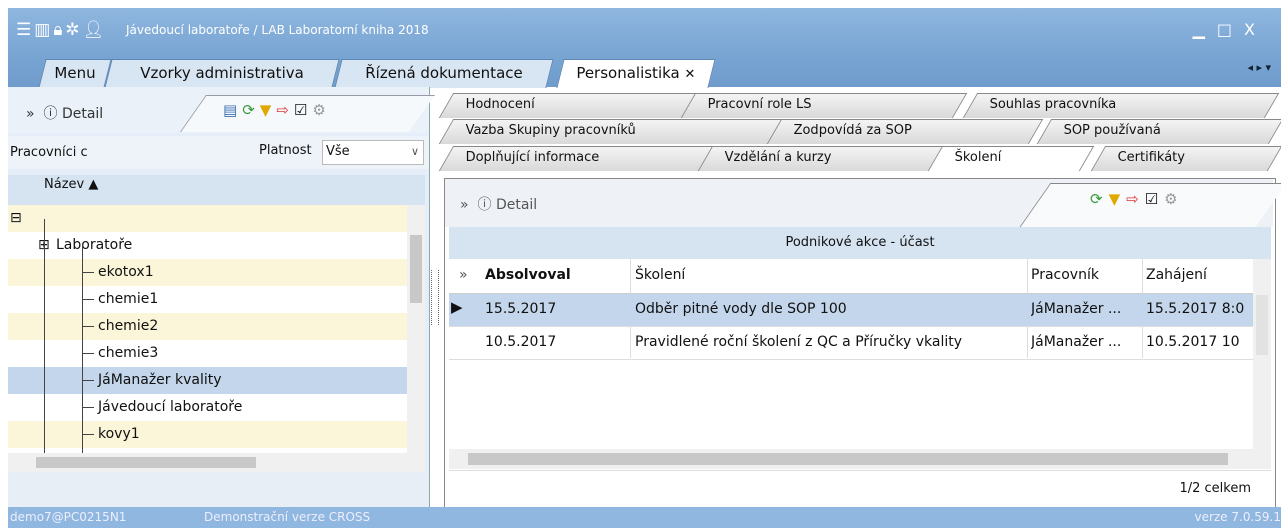  Describe the element at coordinates (95, 30) in the screenshot. I see `user-icon: 👤︎` at that location.